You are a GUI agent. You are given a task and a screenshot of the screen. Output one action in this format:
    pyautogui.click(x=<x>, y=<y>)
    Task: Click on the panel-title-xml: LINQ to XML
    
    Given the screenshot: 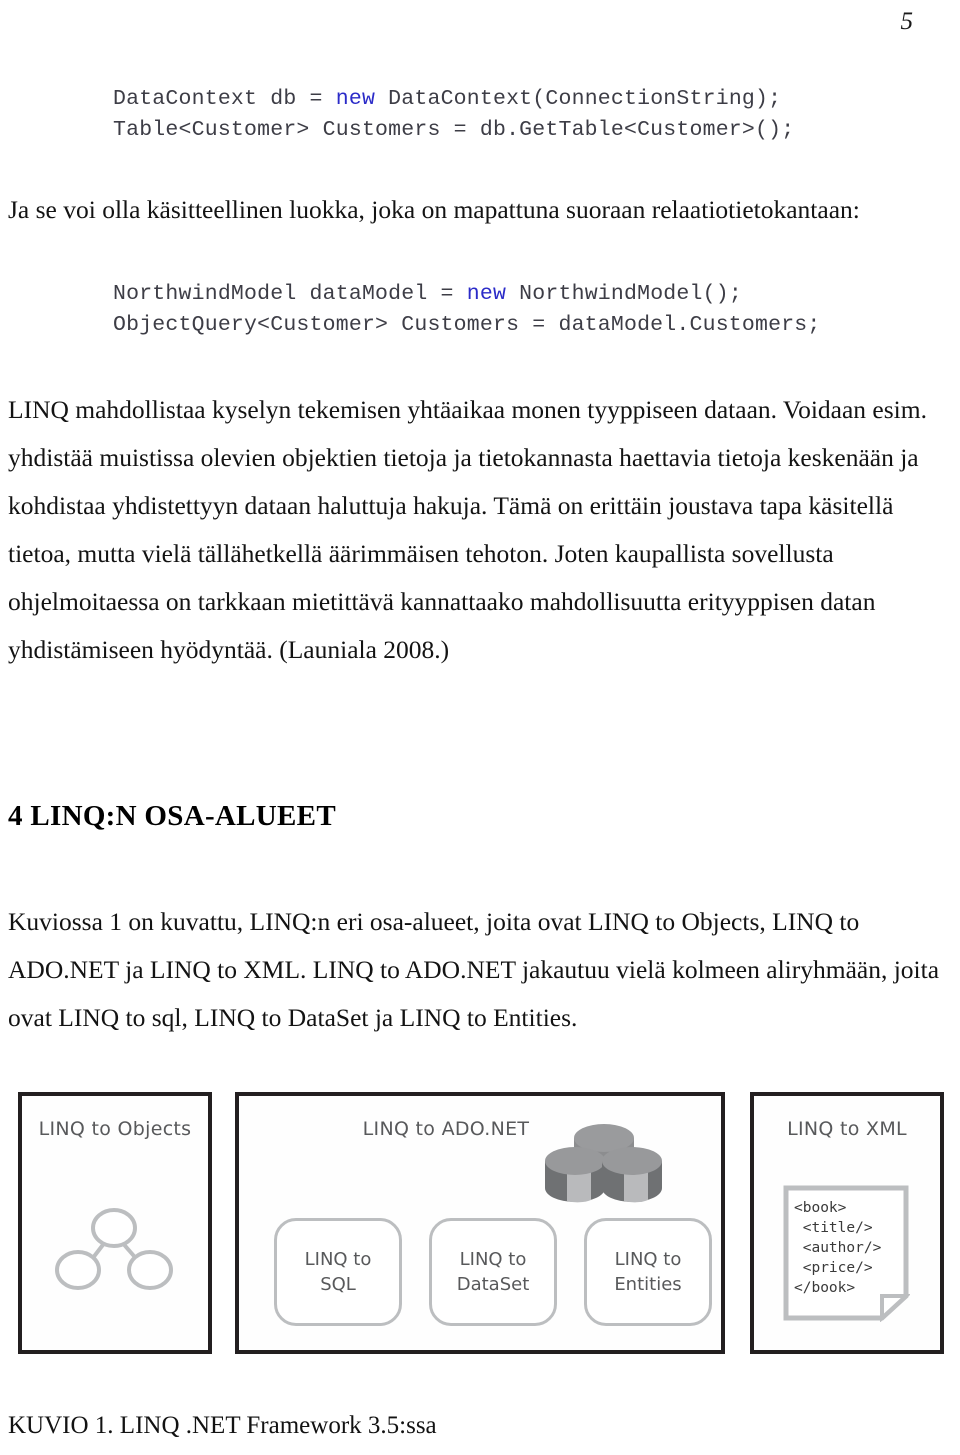 What is the action you would take?
    pyautogui.click(x=847, y=1129)
    